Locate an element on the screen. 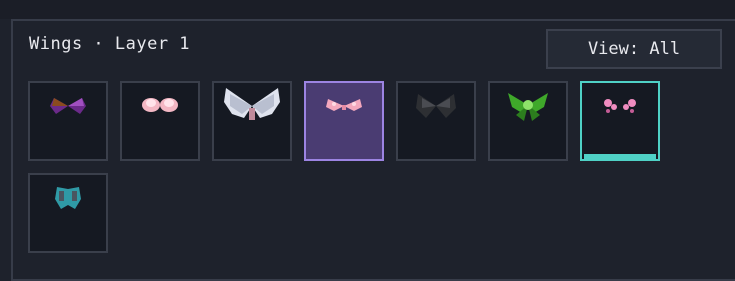 This screenshot has height=281, width=735. green-insect-wings-icon is located at coordinates (528, 106).